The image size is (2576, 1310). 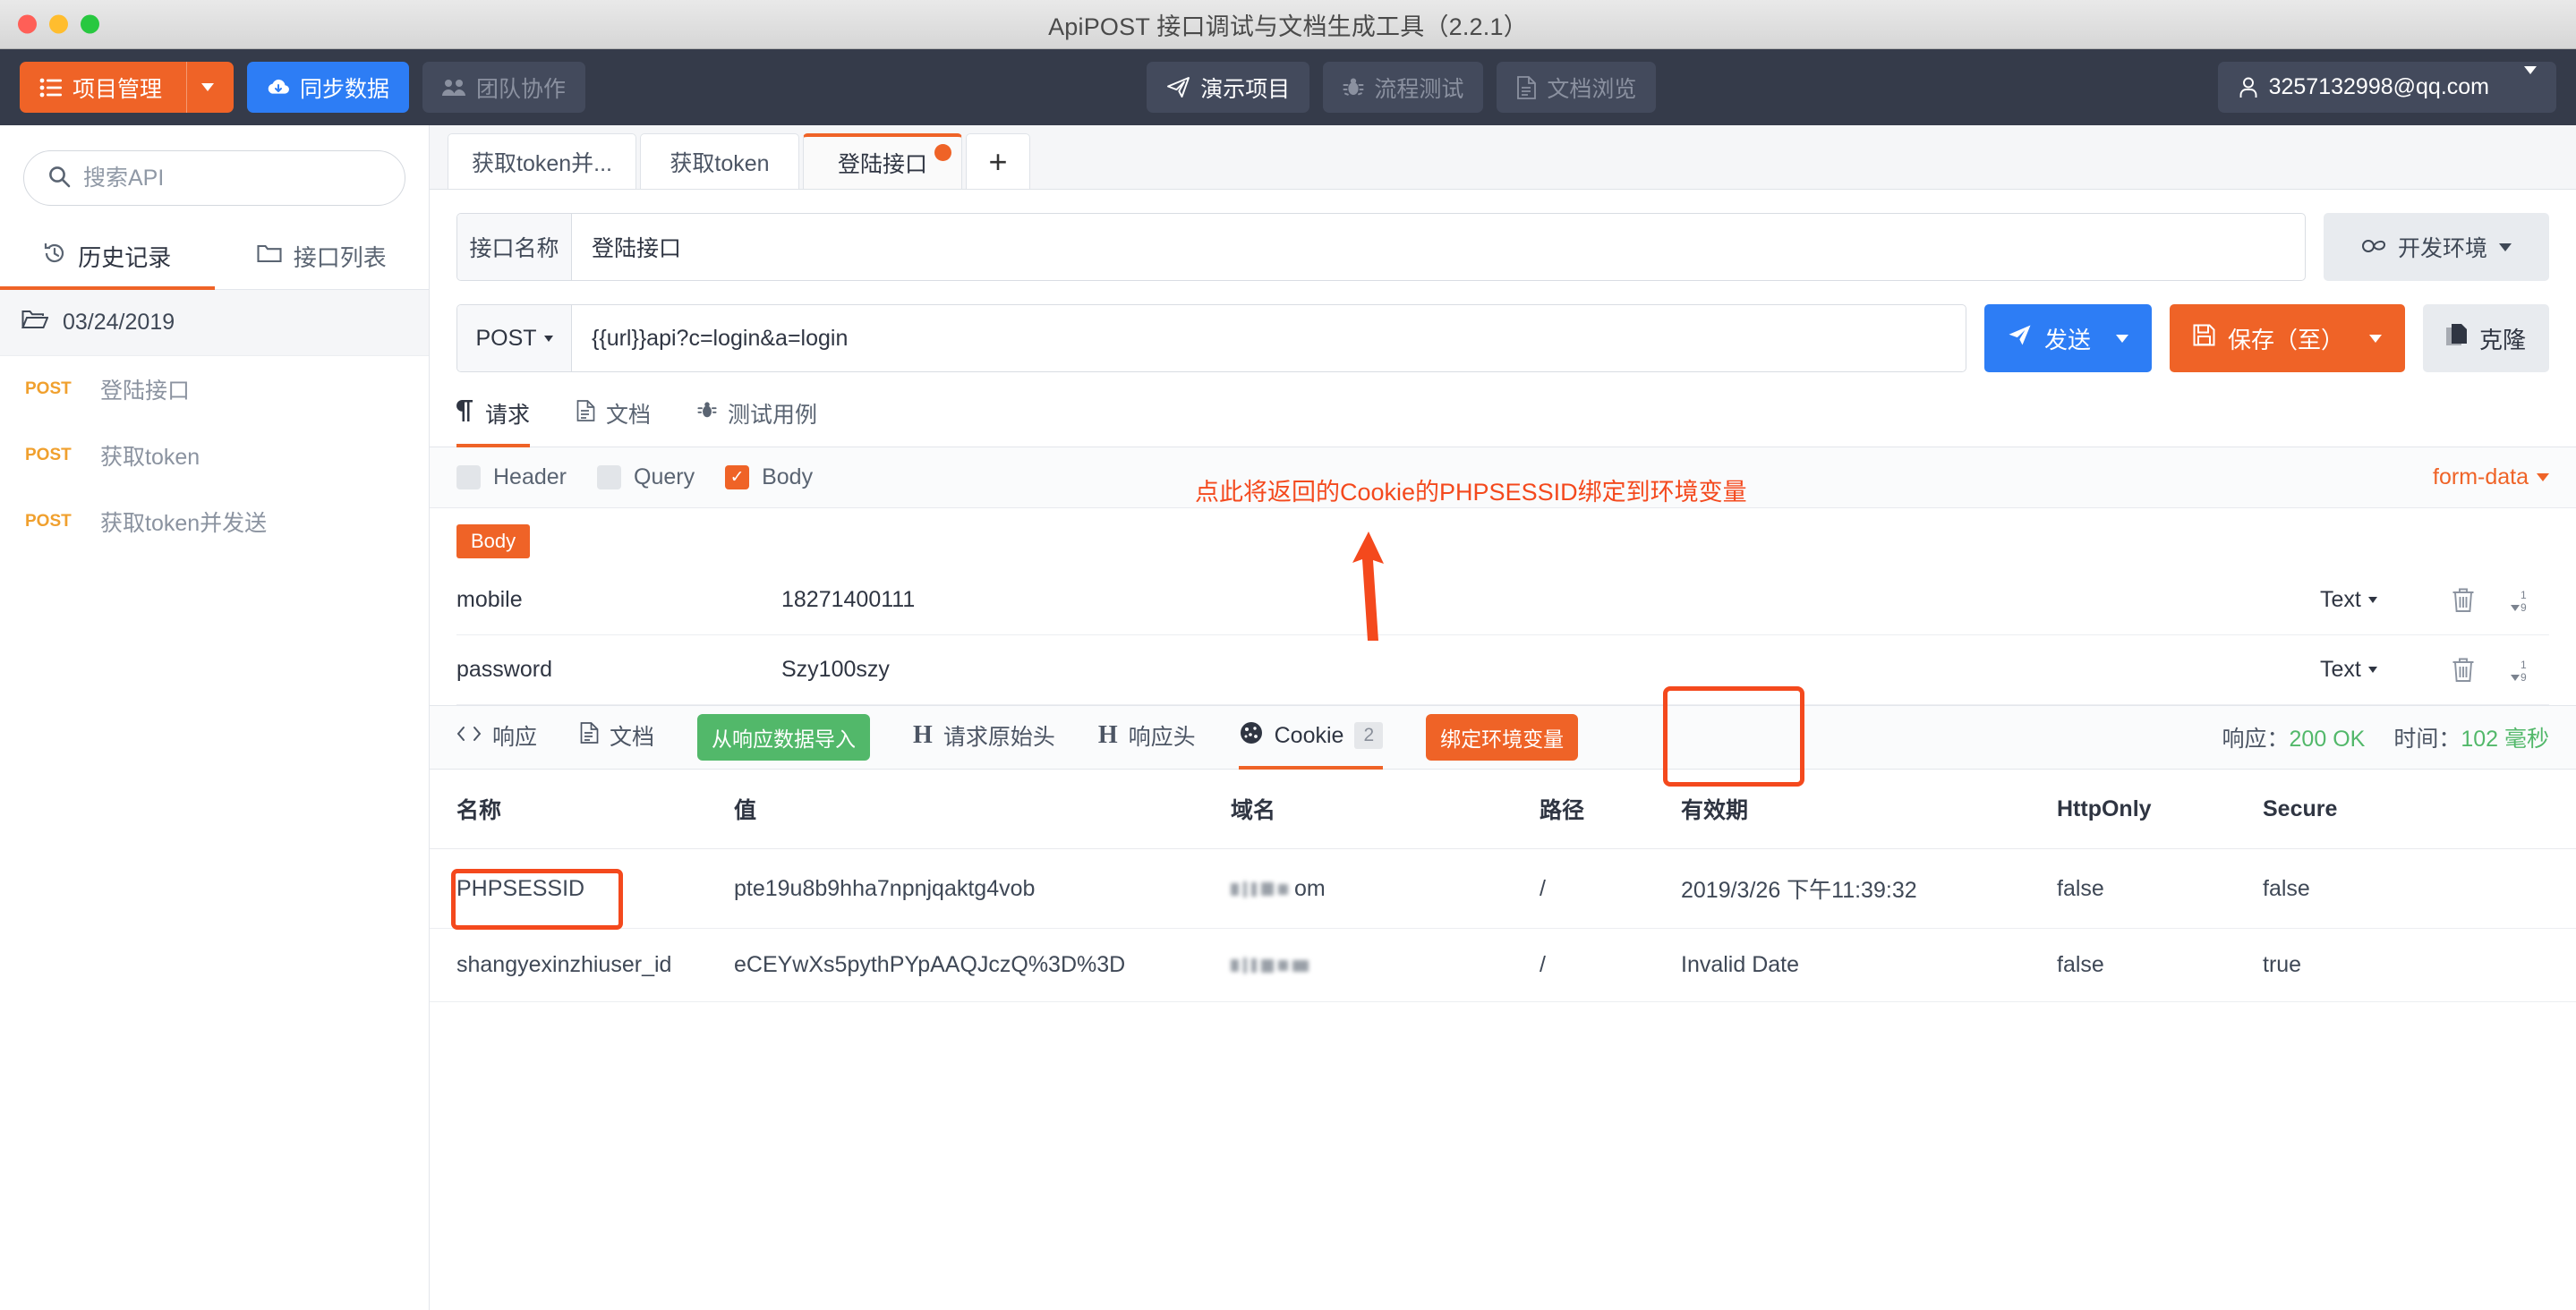 I want to click on param-value: 18271400111, so click(x=1542, y=600).